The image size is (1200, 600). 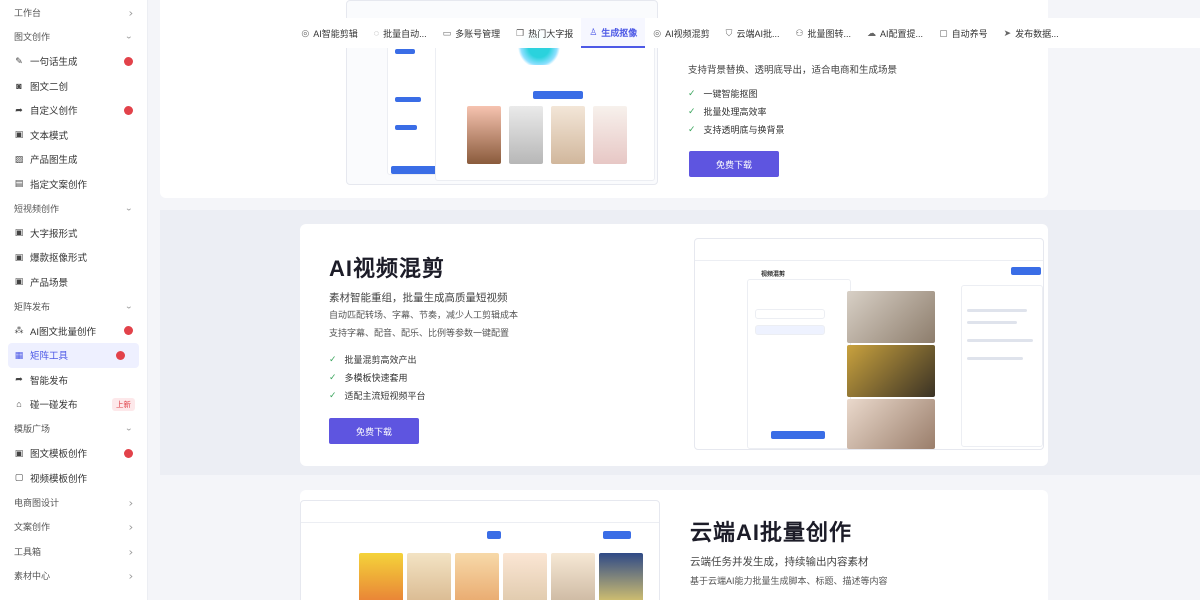 I want to click on grid-icon: ▦, so click(x=19, y=354).